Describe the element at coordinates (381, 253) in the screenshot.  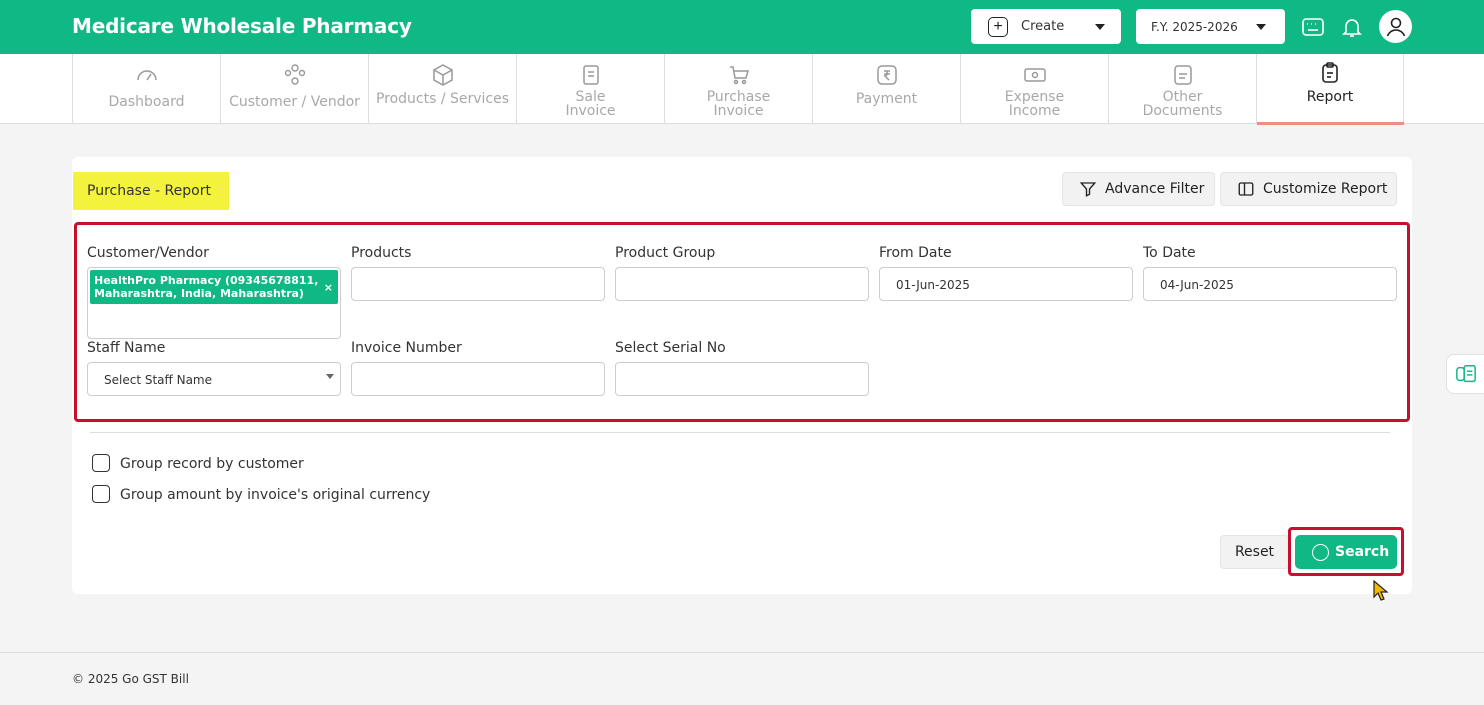
I see `products-label: Products` at that location.